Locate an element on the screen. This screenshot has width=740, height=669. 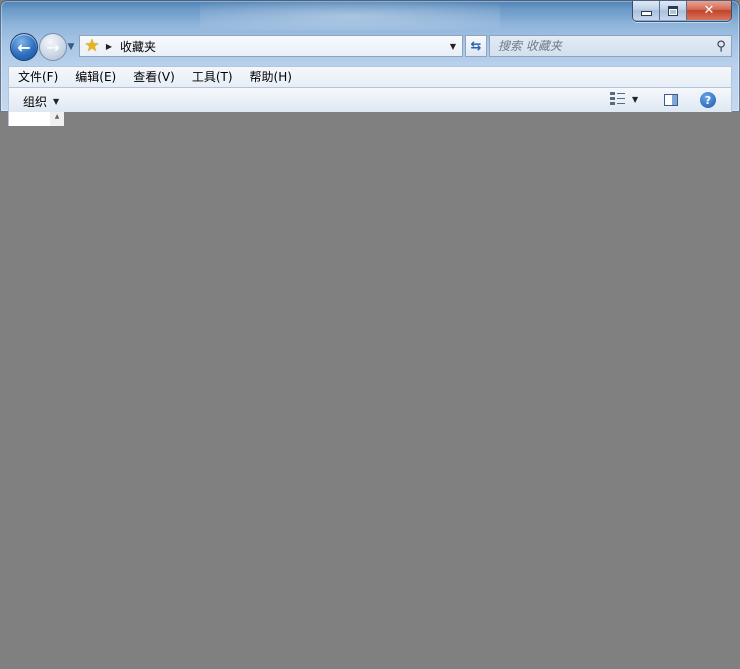
details-view-icon is located at coordinates (618, 99).